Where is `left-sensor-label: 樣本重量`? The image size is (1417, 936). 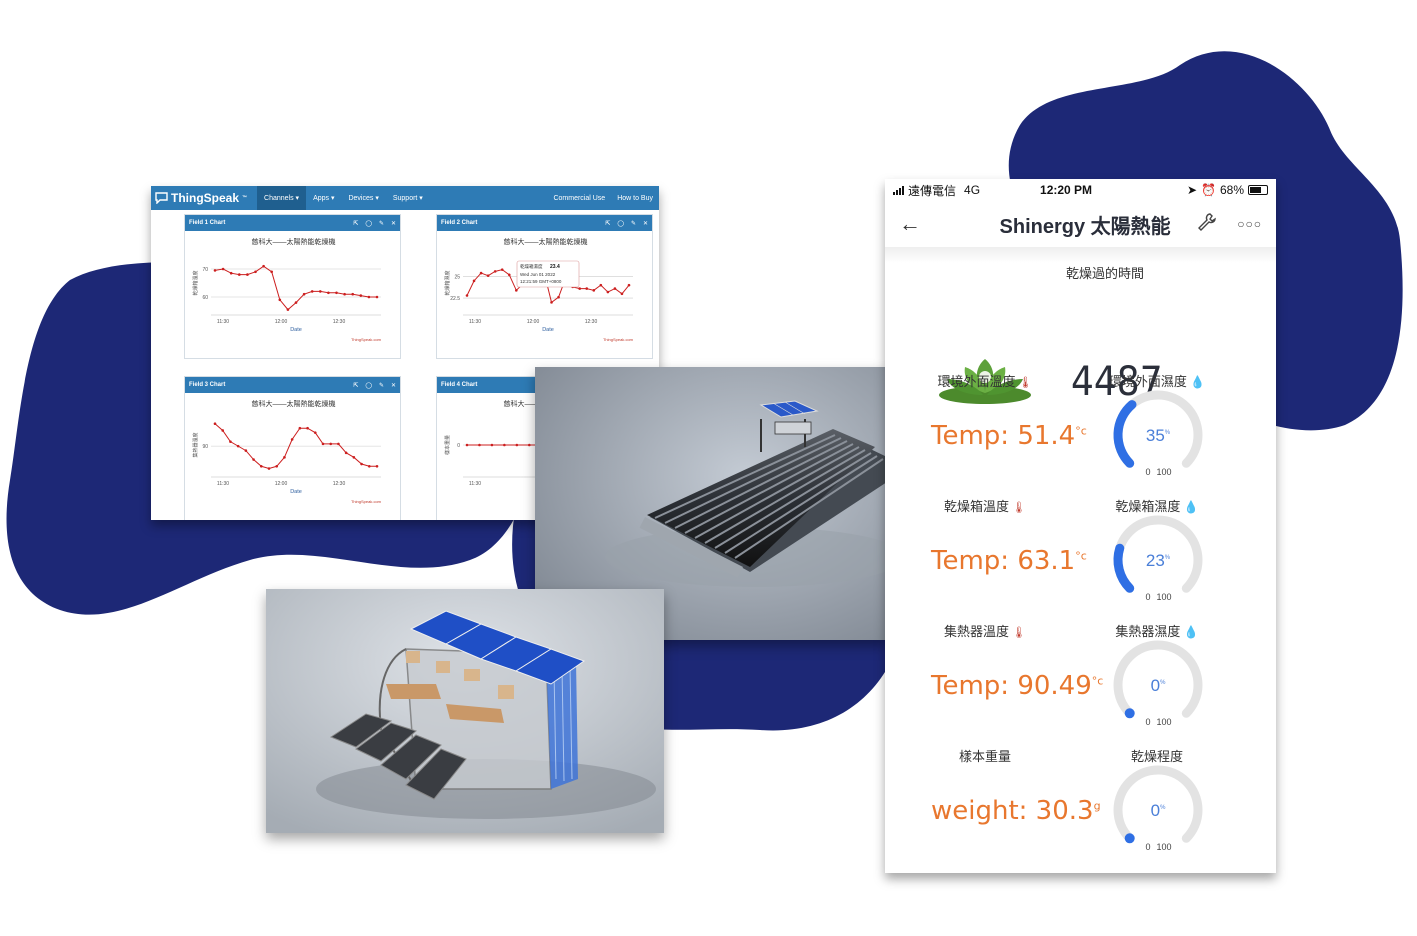 left-sensor-label: 樣本重量 is located at coordinates (985, 755).